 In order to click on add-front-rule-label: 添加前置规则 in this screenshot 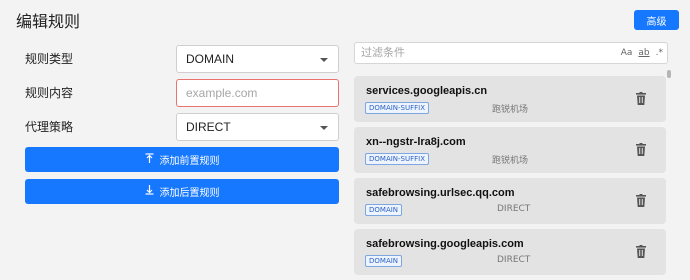, I will do `click(189, 161)`.